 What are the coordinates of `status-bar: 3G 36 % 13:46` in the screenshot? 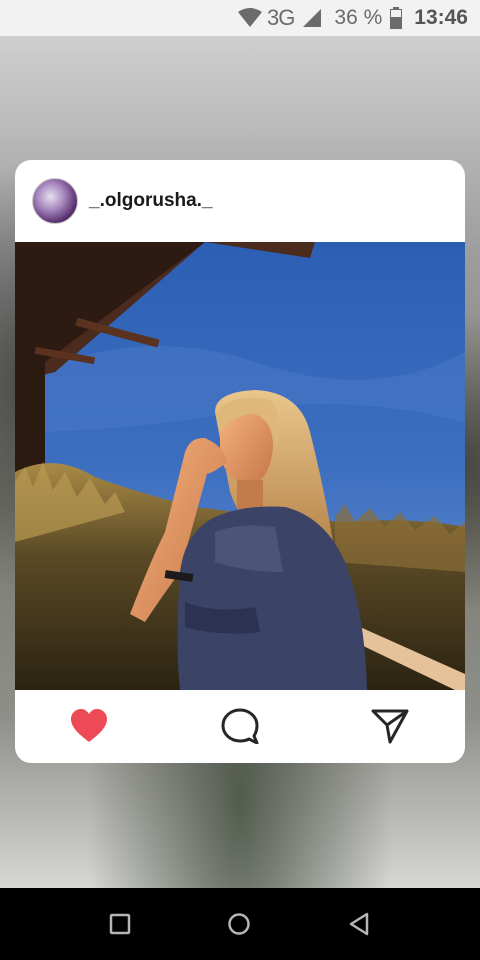 It's located at (240, 18).